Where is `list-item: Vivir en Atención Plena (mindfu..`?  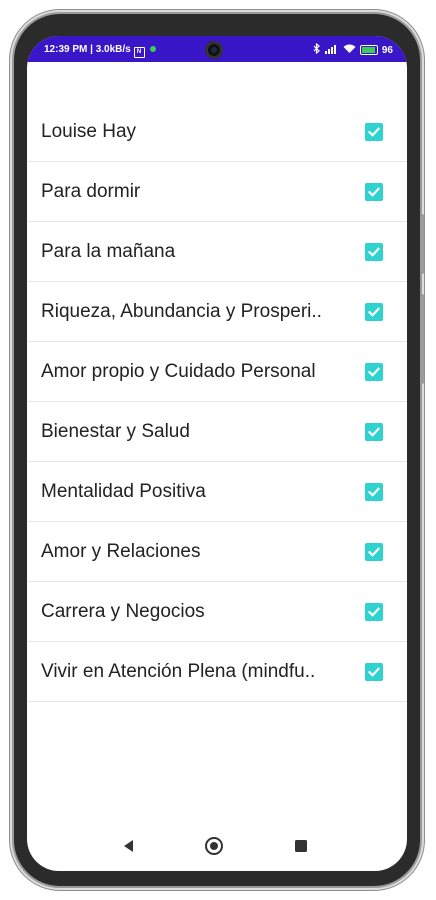 list-item: Vivir en Atención Plena (mindfu.. is located at coordinates (217, 672).